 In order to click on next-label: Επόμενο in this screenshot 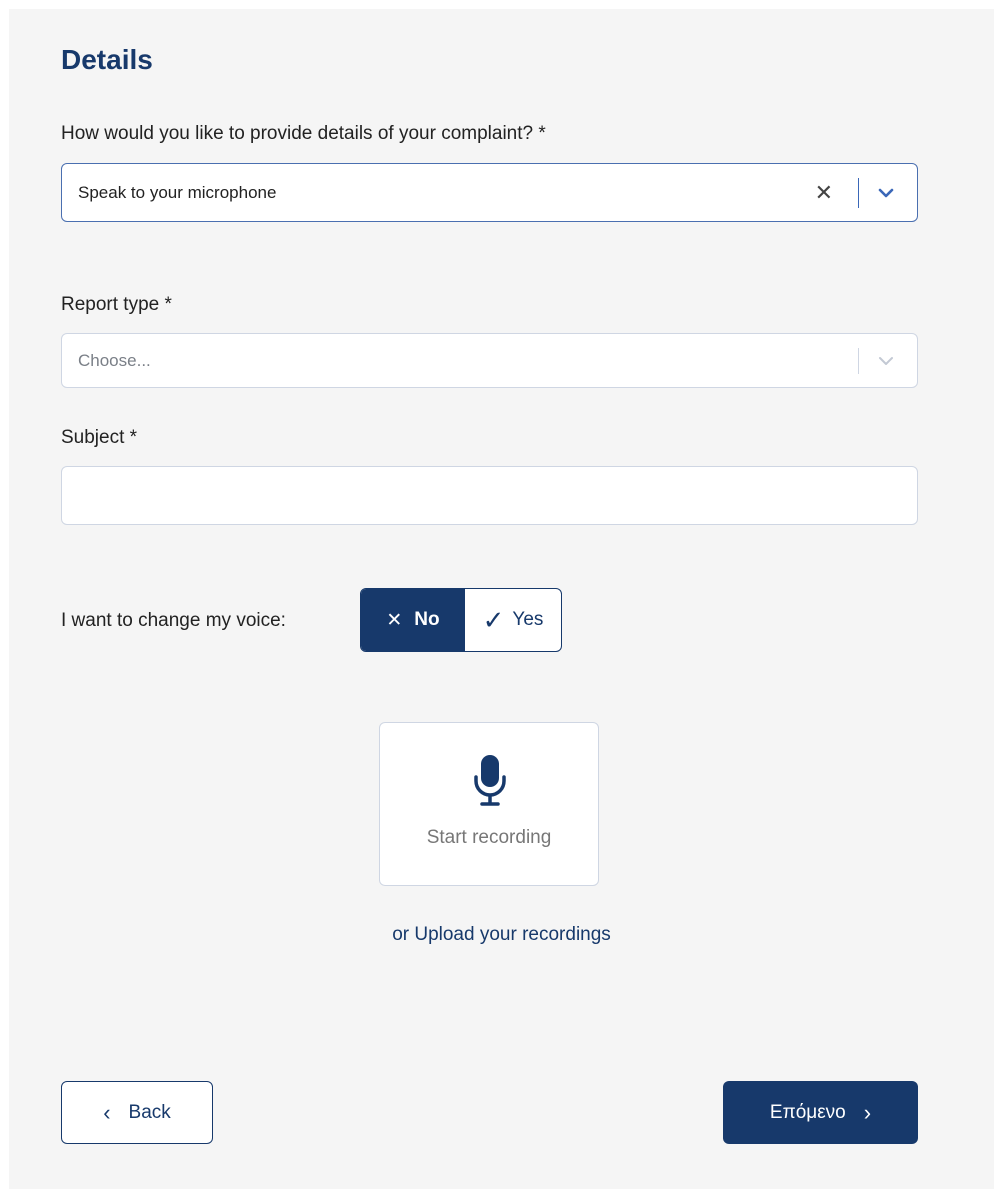, I will do `click(807, 1112)`.